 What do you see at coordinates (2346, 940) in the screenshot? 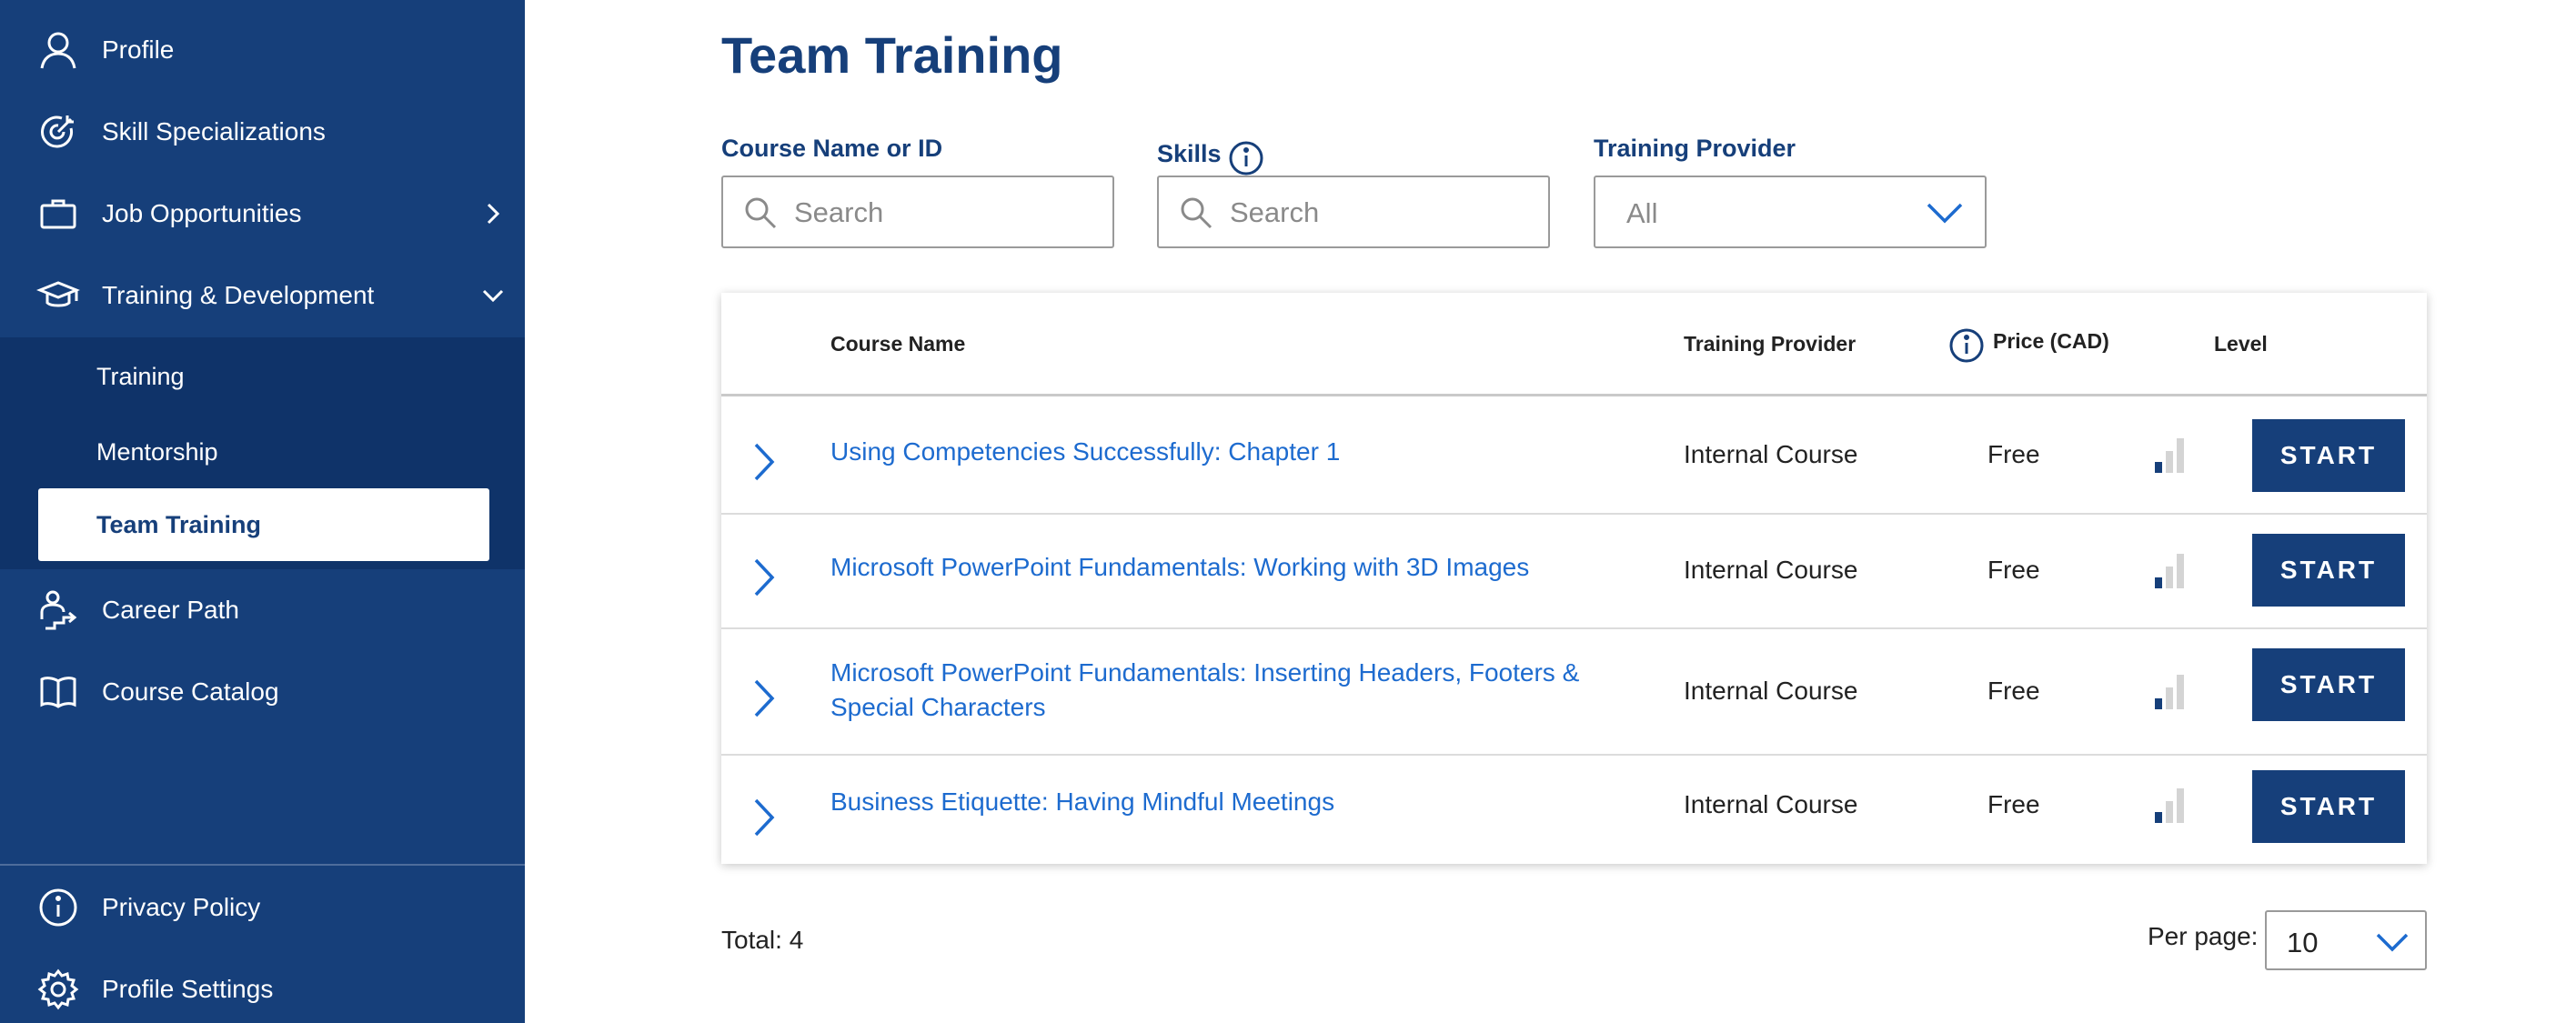
I see `per-page-select: 10` at bounding box center [2346, 940].